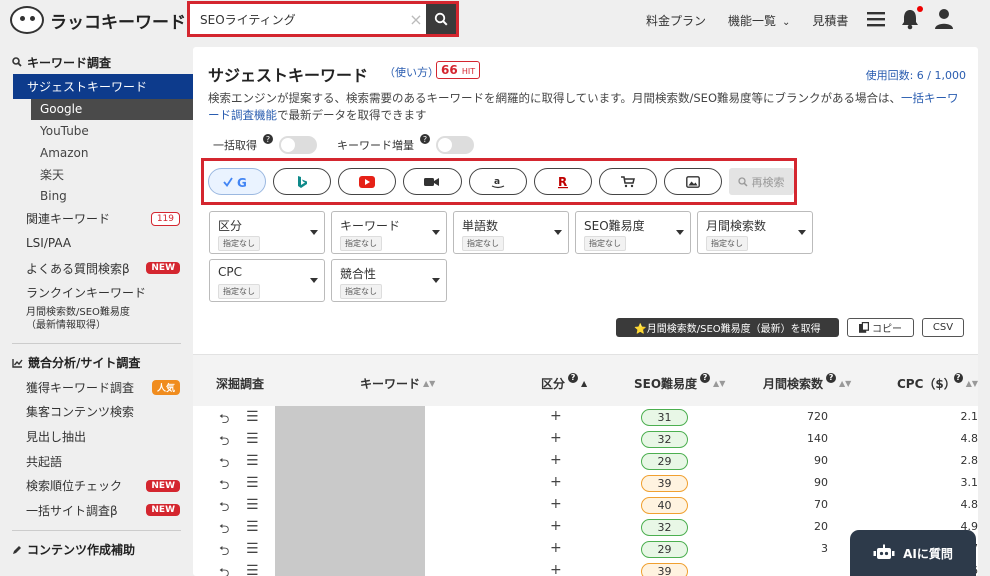 The width and height of the screenshot is (990, 576). Describe the element at coordinates (880, 327) in the screenshot. I see `copy-button: コピー` at that location.